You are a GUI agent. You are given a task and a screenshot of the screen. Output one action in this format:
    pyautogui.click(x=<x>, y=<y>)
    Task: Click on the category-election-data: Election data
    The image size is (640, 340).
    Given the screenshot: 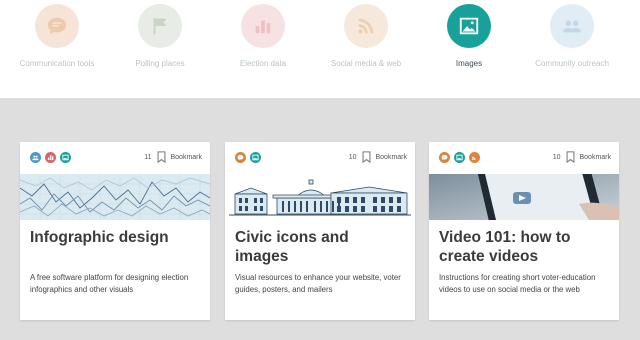 What is the action you would take?
    pyautogui.click(x=263, y=36)
    